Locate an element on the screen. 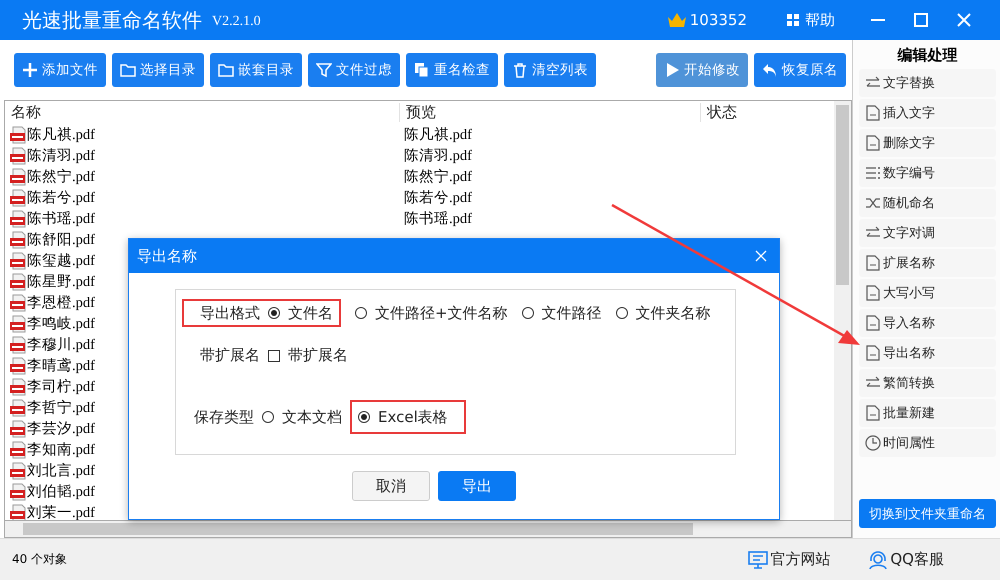  undo-icon is located at coordinates (770, 70).